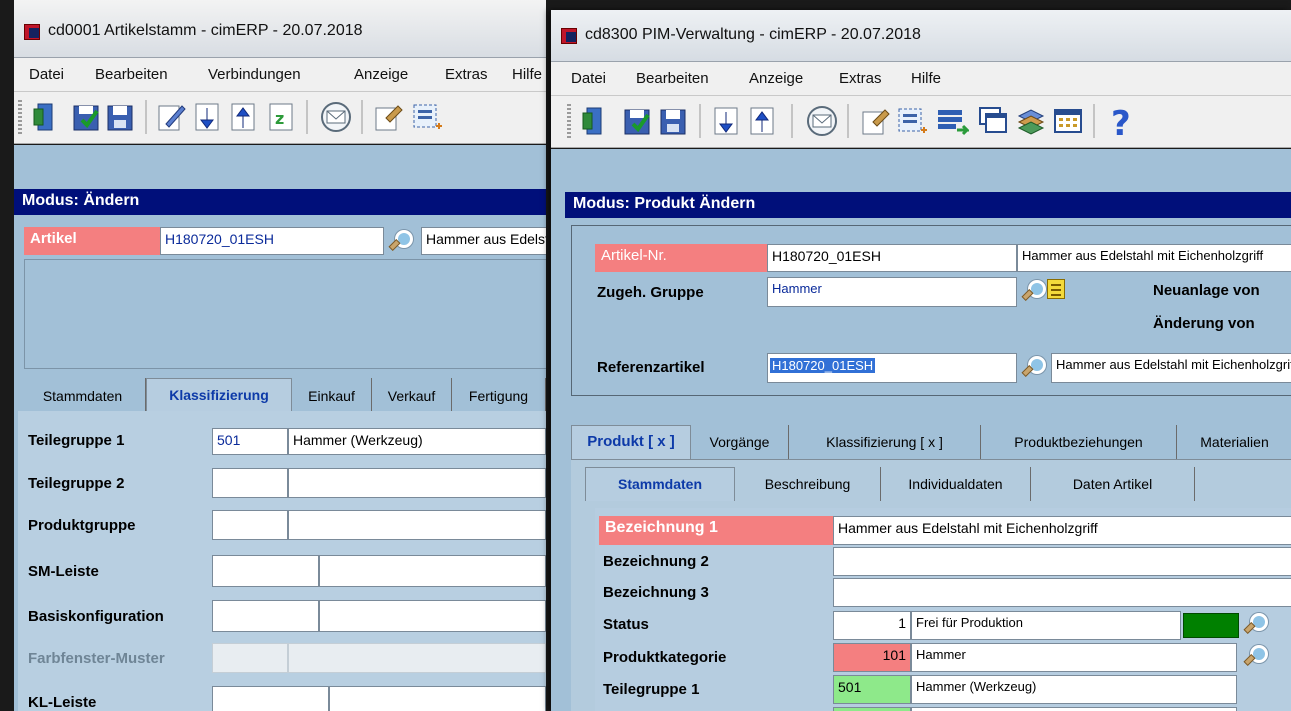  What do you see at coordinates (272, 241) in the screenshot?
I see `artikel-input: H180720_01ESH` at bounding box center [272, 241].